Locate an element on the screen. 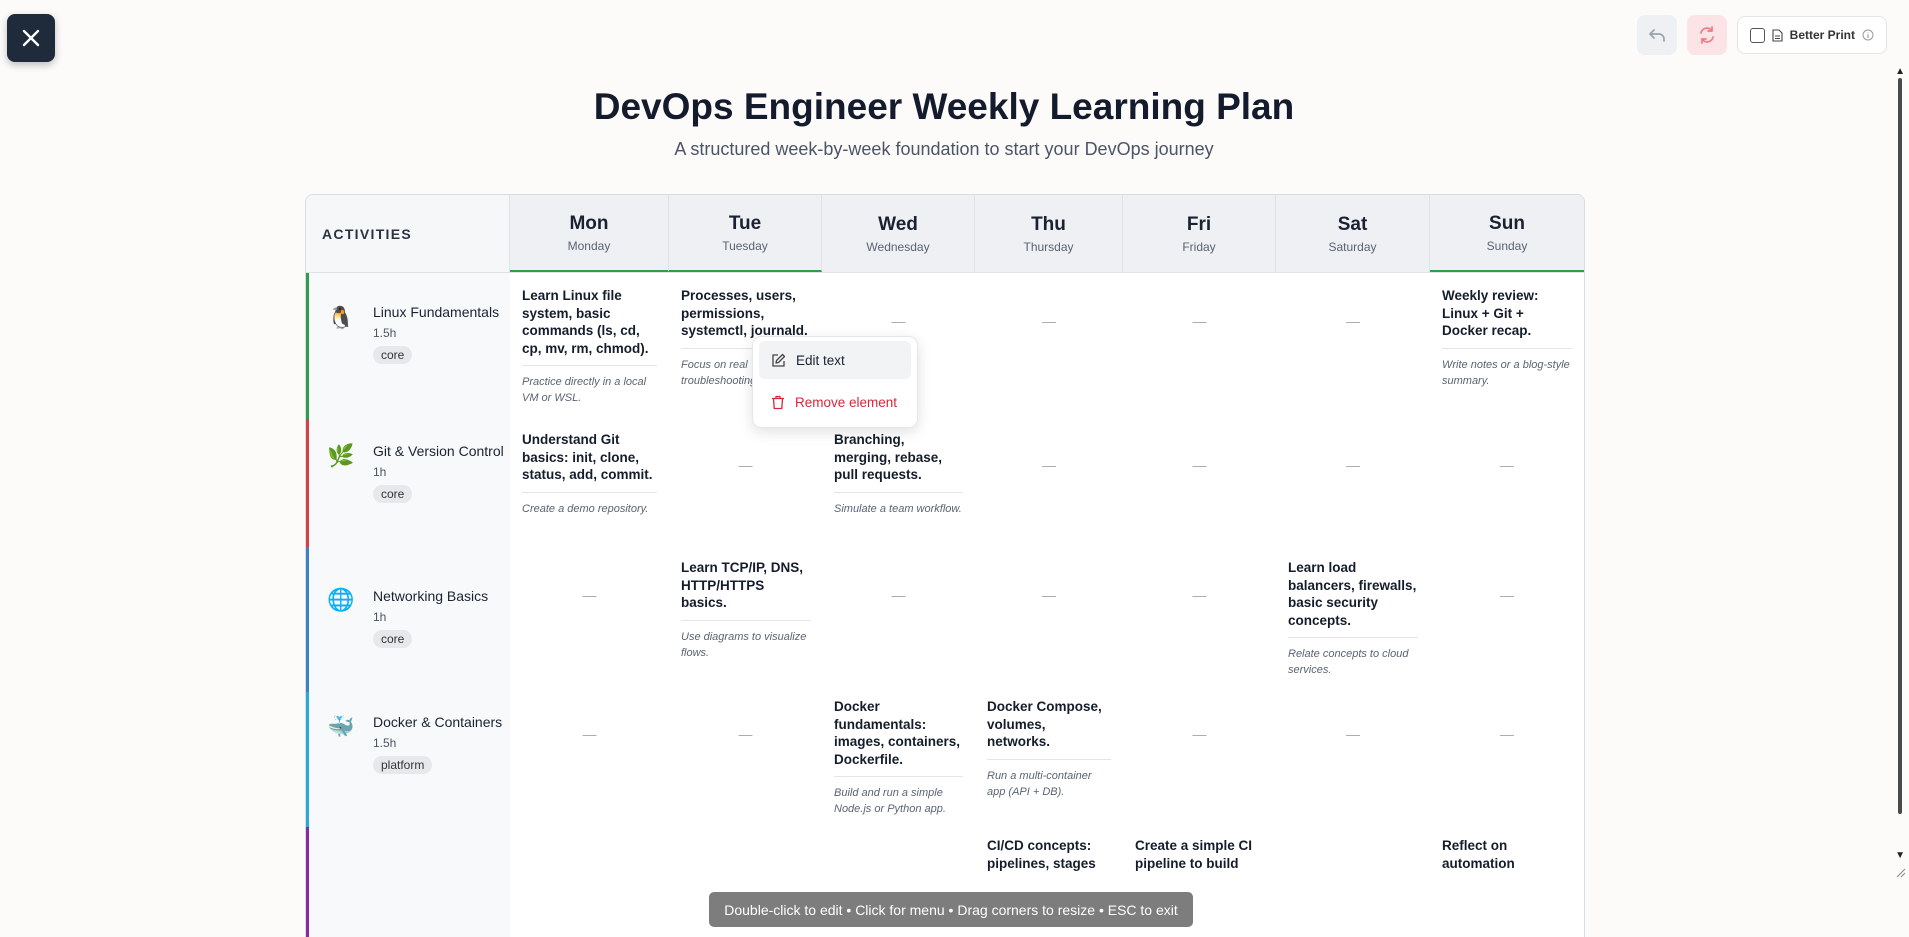 The height and width of the screenshot is (937, 1909). day-short: Mon is located at coordinates (589, 223).